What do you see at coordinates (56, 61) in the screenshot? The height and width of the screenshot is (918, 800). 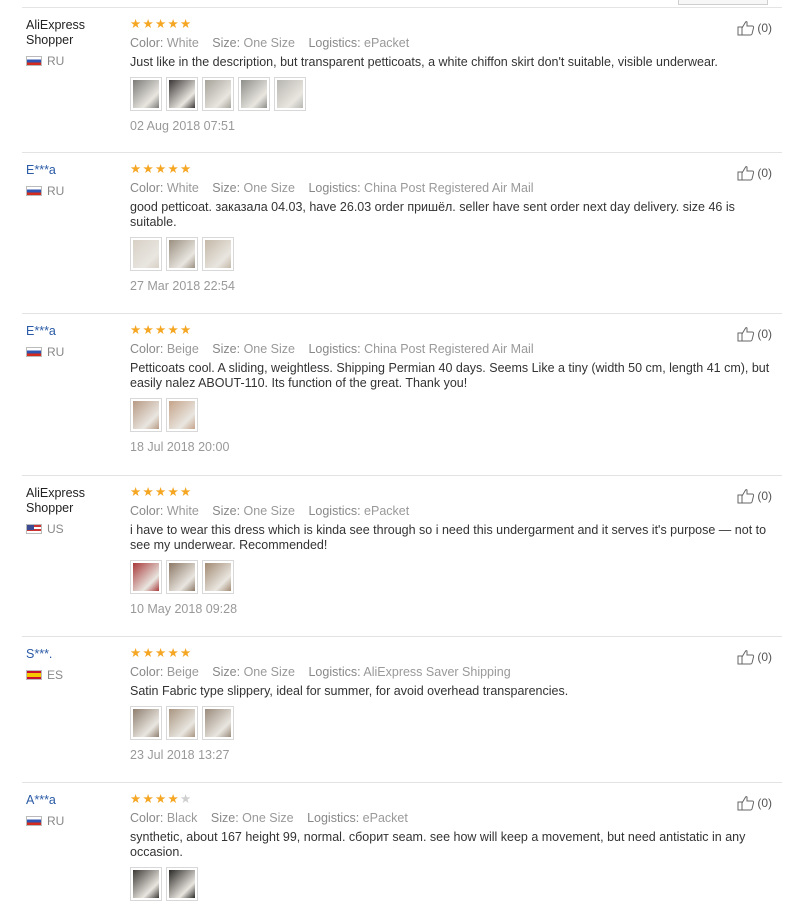 I see `country-code: RU` at bounding box center [56, 61].